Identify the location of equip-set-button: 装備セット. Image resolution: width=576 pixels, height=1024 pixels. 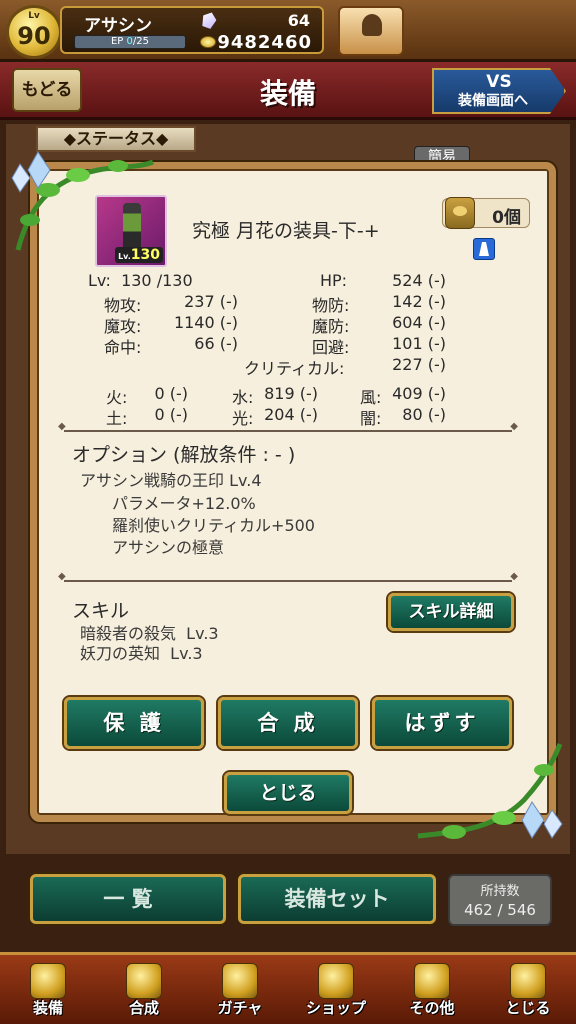
(337, 899).